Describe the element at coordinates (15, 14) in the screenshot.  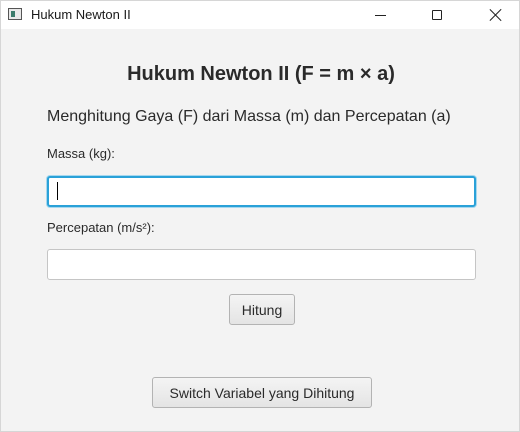
I see `app-icon` at that location.